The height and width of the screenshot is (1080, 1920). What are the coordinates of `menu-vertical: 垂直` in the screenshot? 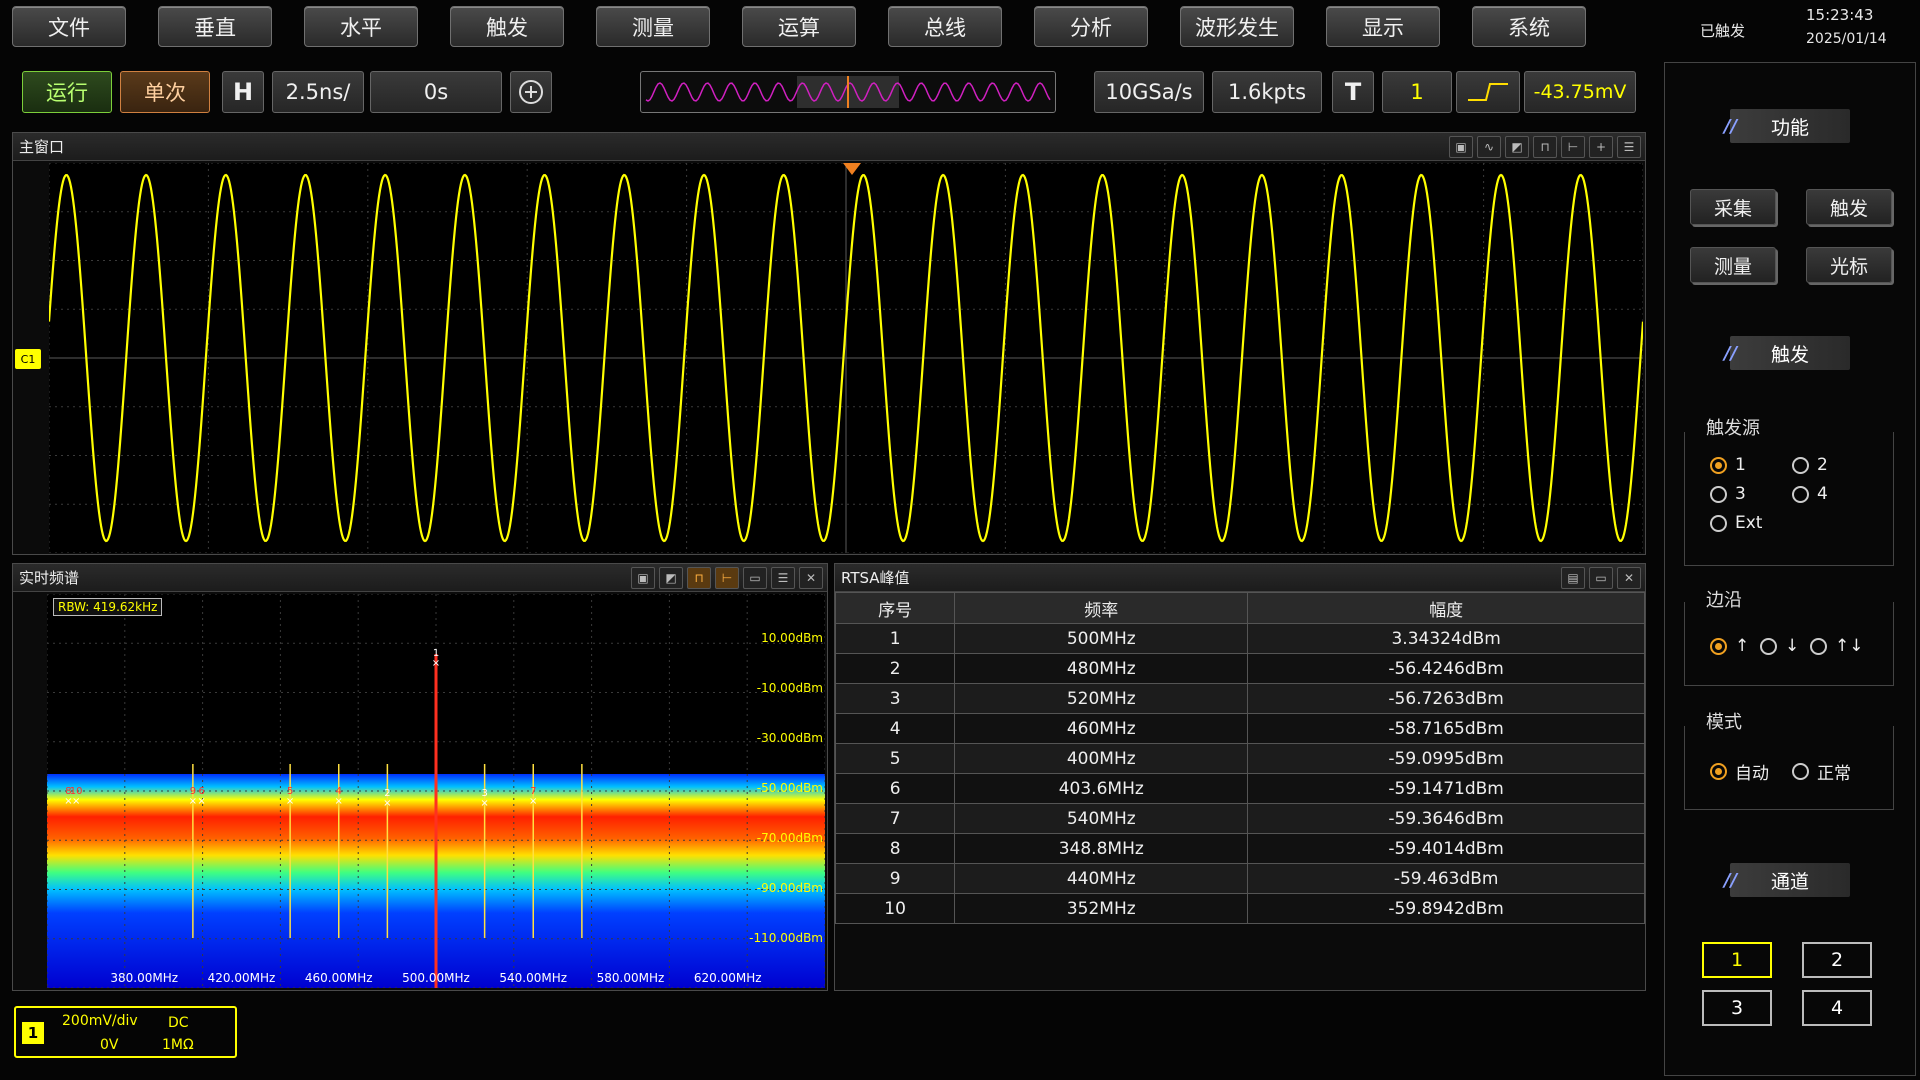 It's located at (215, 26).